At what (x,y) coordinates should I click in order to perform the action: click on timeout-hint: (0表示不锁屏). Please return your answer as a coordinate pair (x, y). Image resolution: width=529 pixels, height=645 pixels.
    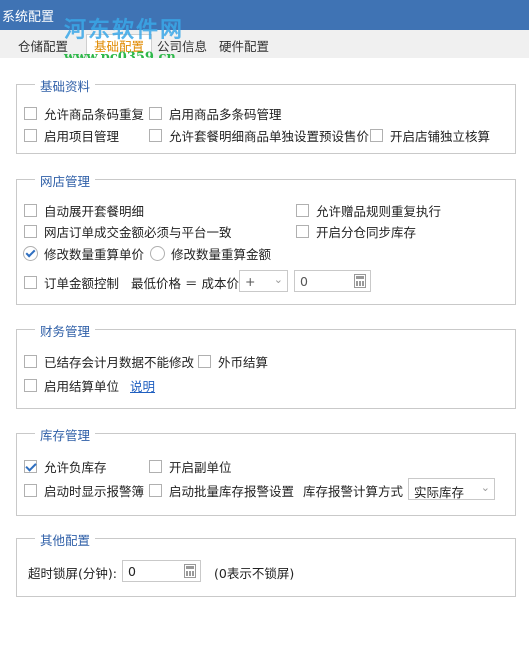
    Looking at the image, I should click on (254, 572).